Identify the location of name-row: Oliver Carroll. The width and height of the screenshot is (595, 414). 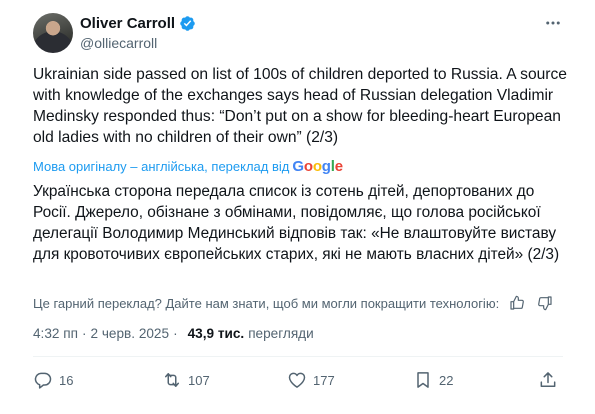
(138, 23).